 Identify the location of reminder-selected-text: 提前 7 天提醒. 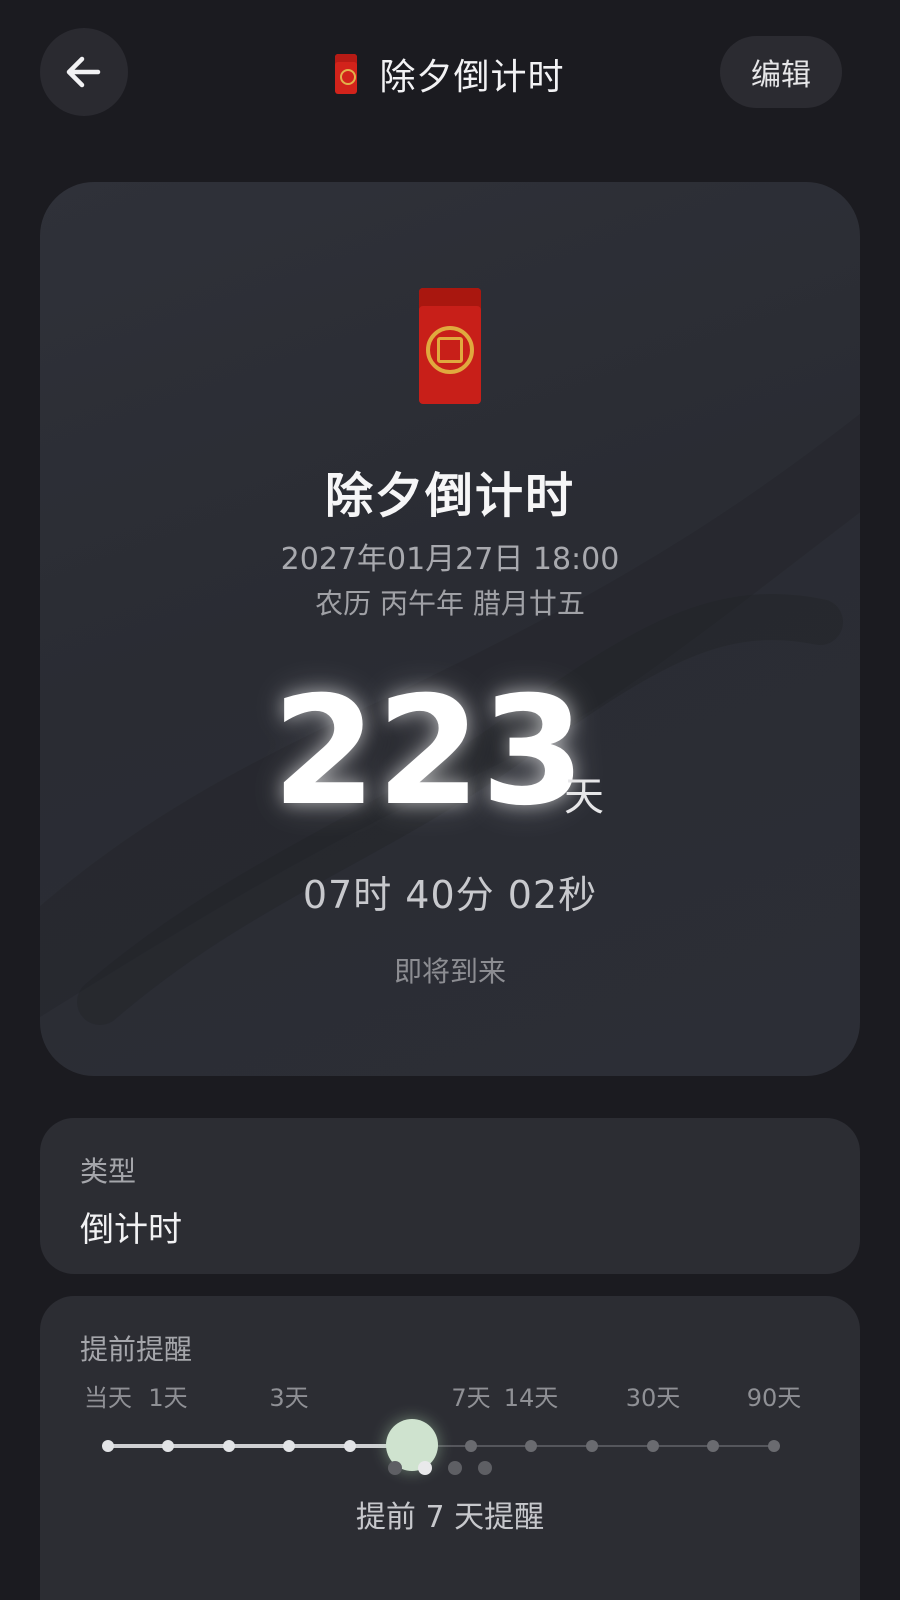
(450, 1517).